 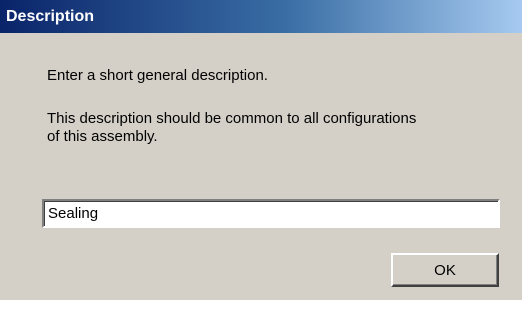 What do you see at coordinates (445, 270) in the screenshot?
I see `ok-button: OK` at bounding box center [445, 270].